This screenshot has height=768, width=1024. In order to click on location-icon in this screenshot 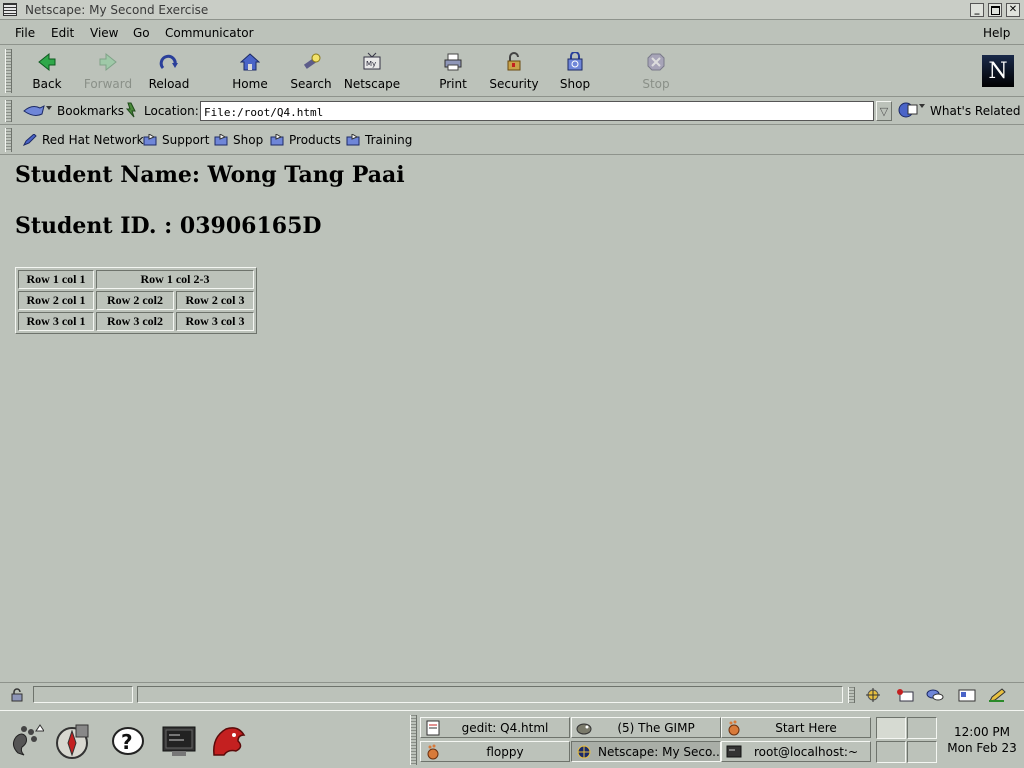, I will do `click(131, 110)`.